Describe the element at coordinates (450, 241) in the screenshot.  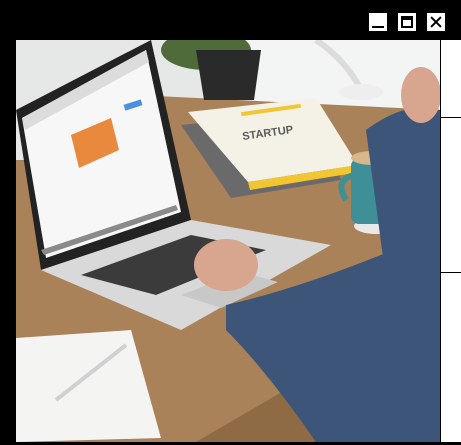
I see `right-scroll-panel` at that location.